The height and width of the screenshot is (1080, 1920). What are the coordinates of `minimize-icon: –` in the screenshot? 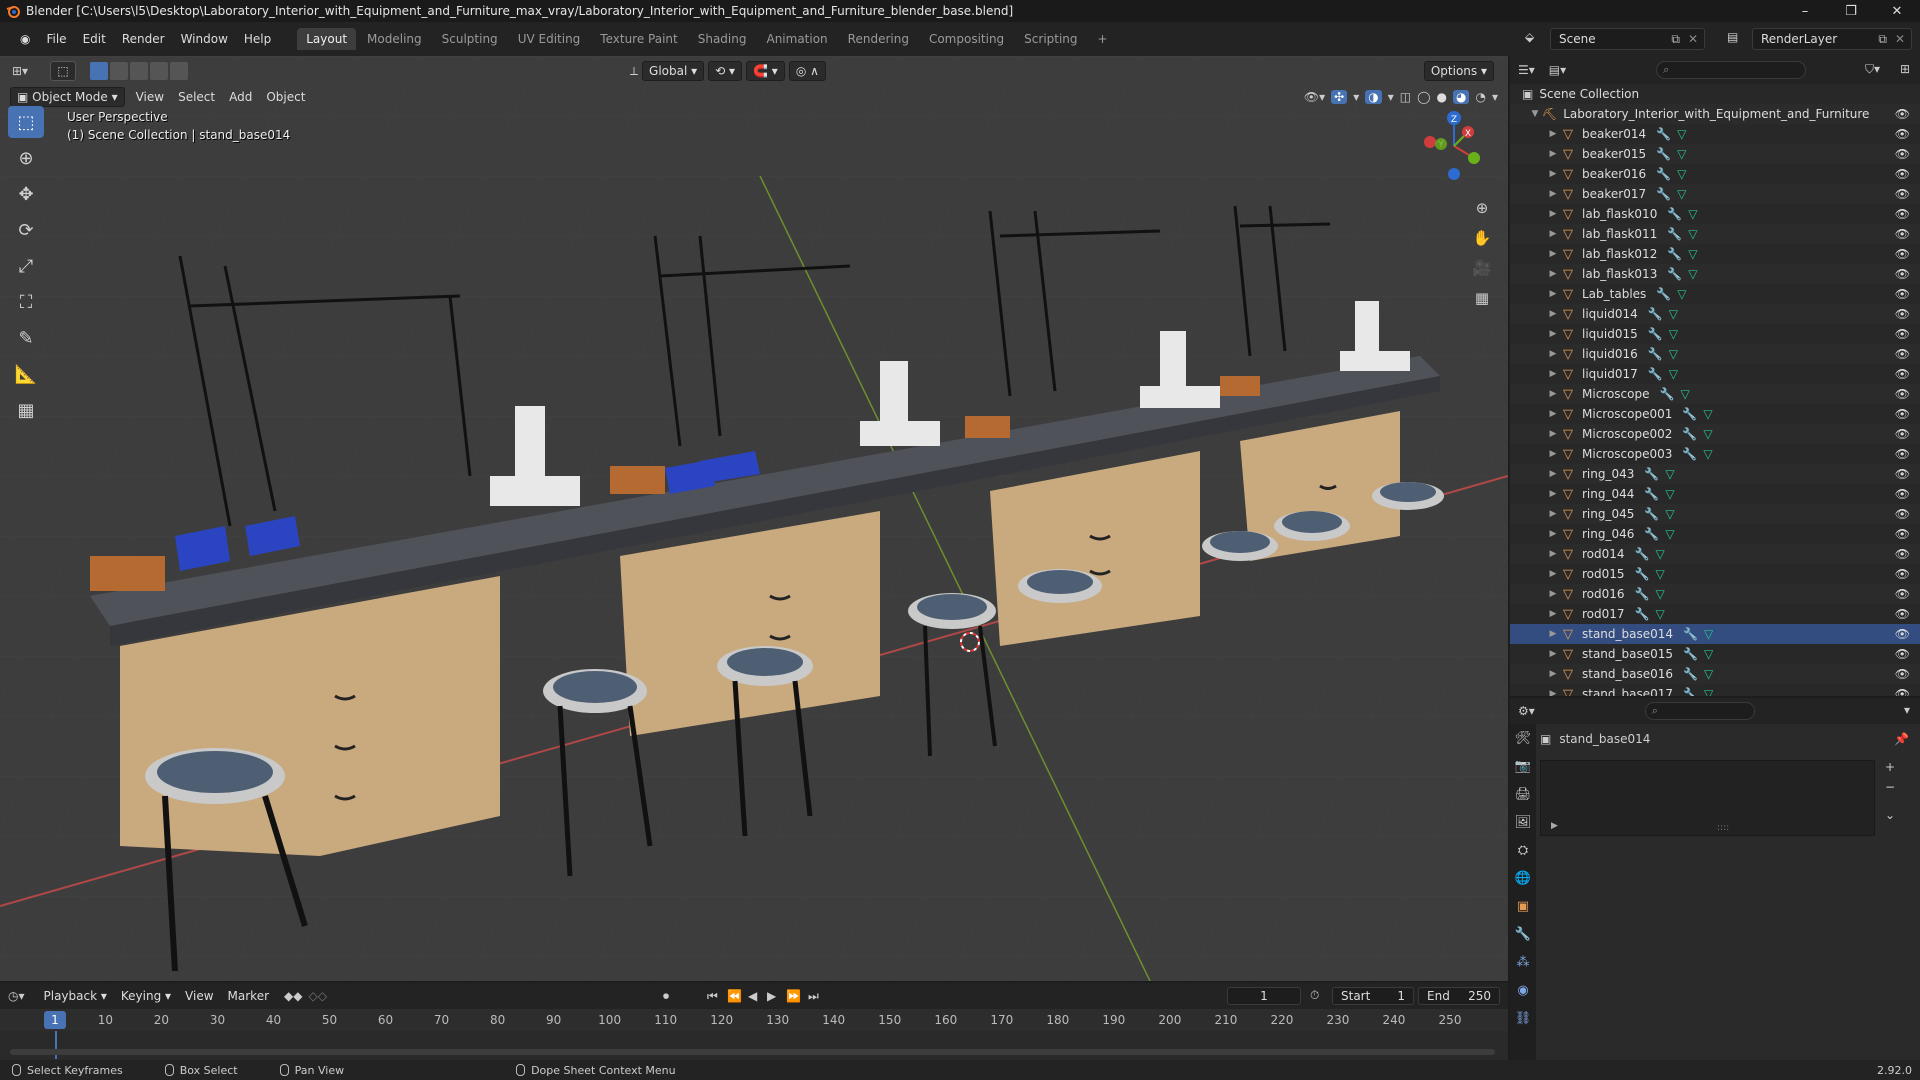 It's located at (1805, 11).